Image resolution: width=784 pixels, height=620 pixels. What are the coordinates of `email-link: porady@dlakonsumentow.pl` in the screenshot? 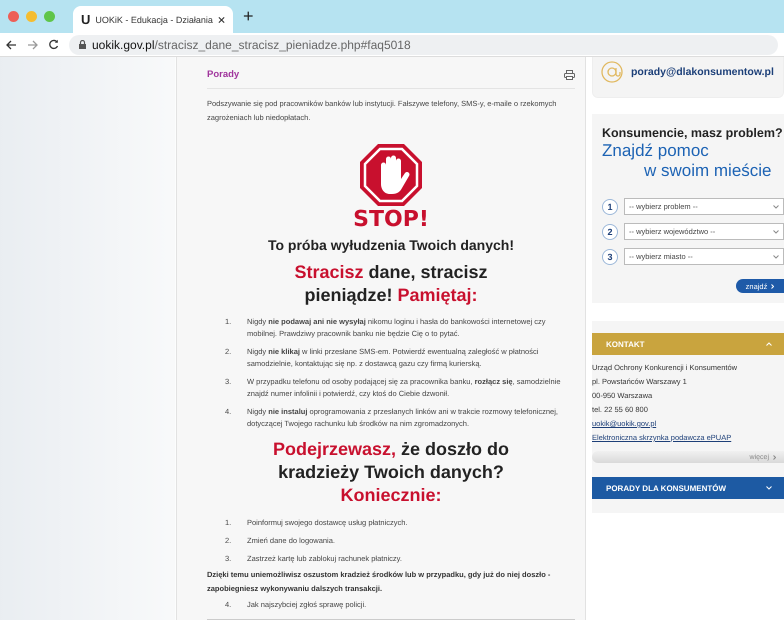 It's located at (702, 72).